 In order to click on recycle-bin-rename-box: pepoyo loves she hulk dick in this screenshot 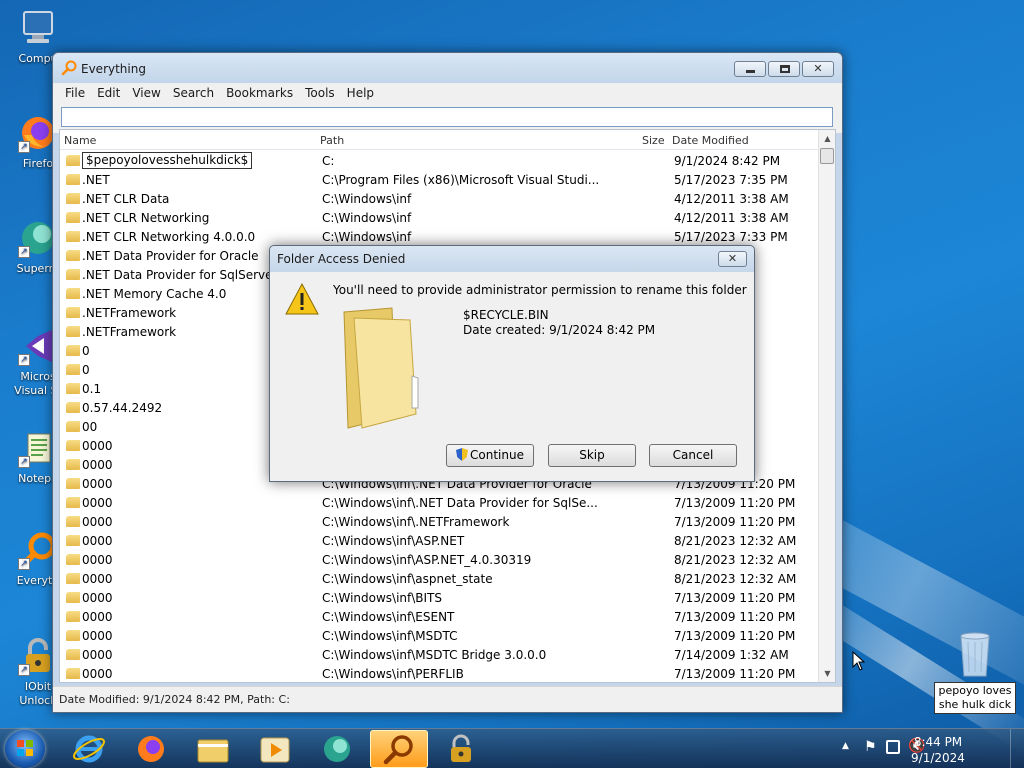, I will do `click(975, 698)`.